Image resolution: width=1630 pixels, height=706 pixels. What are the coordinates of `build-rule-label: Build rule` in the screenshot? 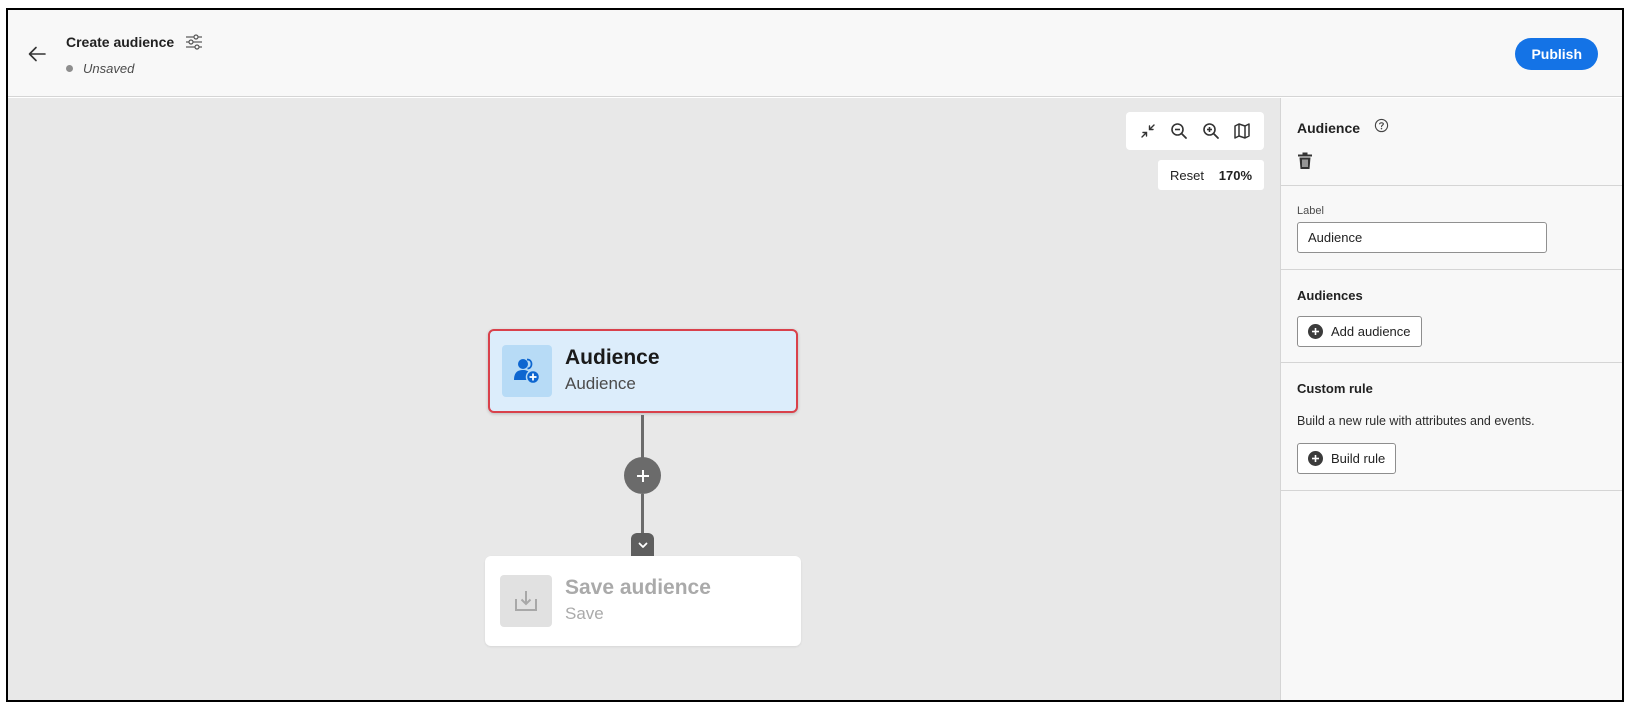 It's located at (1358, 458).